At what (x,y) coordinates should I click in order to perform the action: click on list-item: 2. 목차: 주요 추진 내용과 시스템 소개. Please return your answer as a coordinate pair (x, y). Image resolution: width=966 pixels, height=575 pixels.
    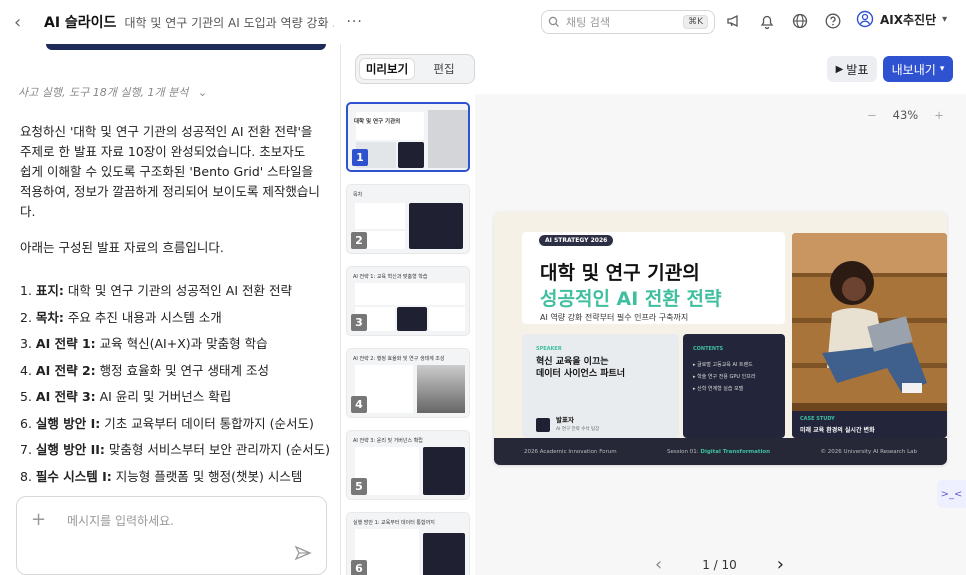
    Looking at the image, I should click on (121, 317).